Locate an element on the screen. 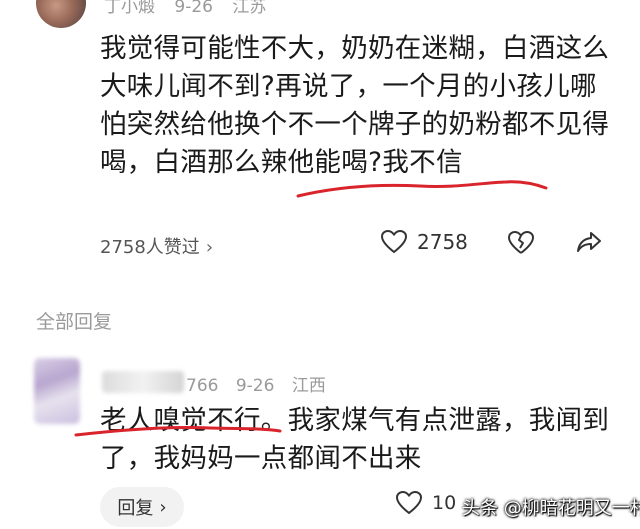 The width and height of the screenshot is (640, 529). red-underline is located at coordinates (422, 189).